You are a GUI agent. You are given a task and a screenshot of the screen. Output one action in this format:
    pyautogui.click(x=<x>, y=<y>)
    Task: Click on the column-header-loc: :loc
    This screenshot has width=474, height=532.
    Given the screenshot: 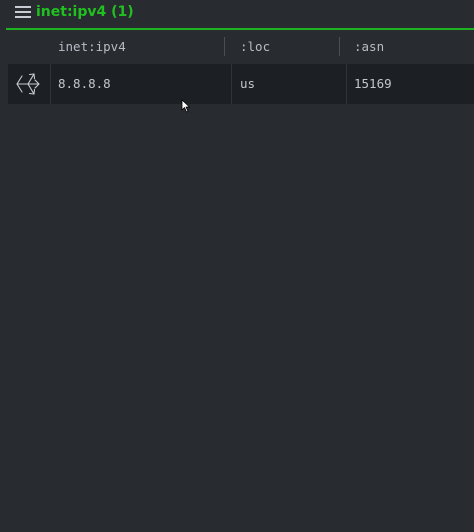 What is the action you would take?
    pyautogui.click(x=289, y=48)
    